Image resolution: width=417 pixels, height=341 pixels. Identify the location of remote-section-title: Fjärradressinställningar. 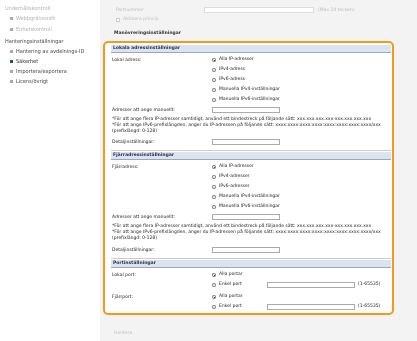
(144, 155).